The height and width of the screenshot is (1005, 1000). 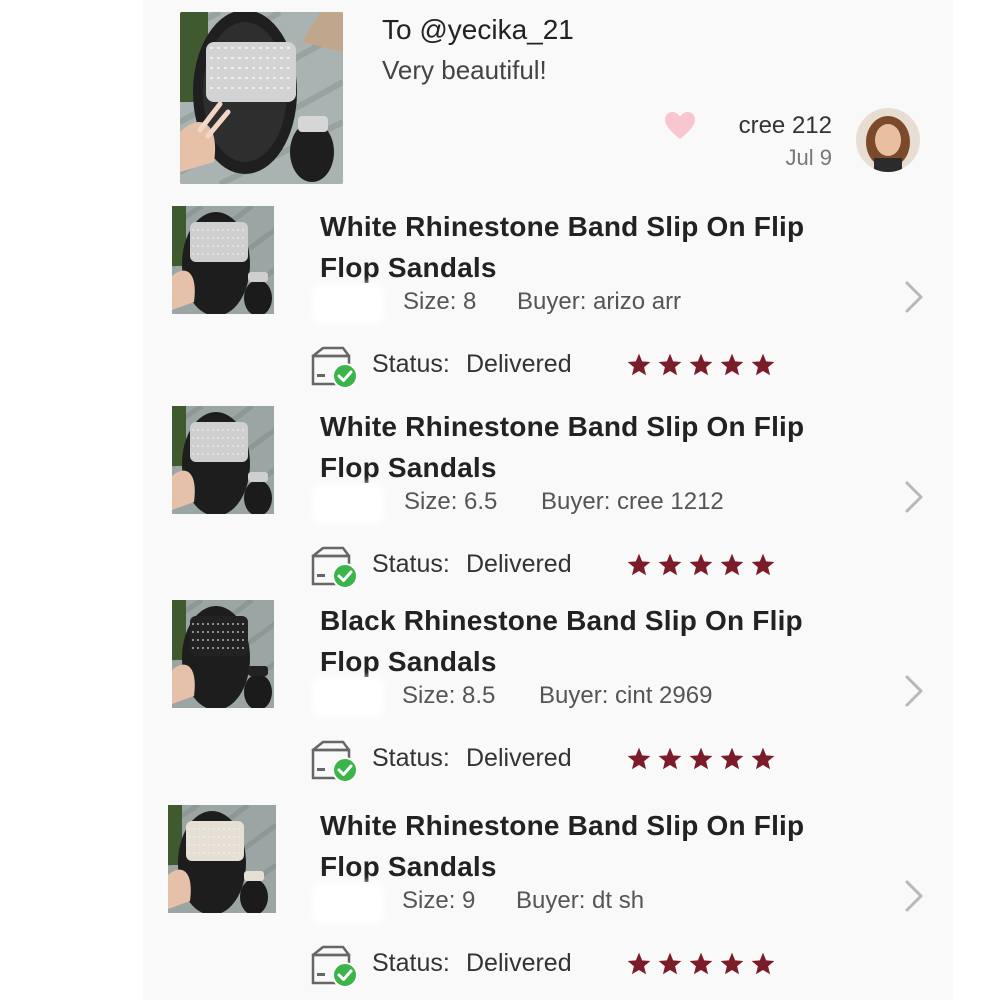 I want to click on order-size: Size: 8, so click(x=440, y=301).